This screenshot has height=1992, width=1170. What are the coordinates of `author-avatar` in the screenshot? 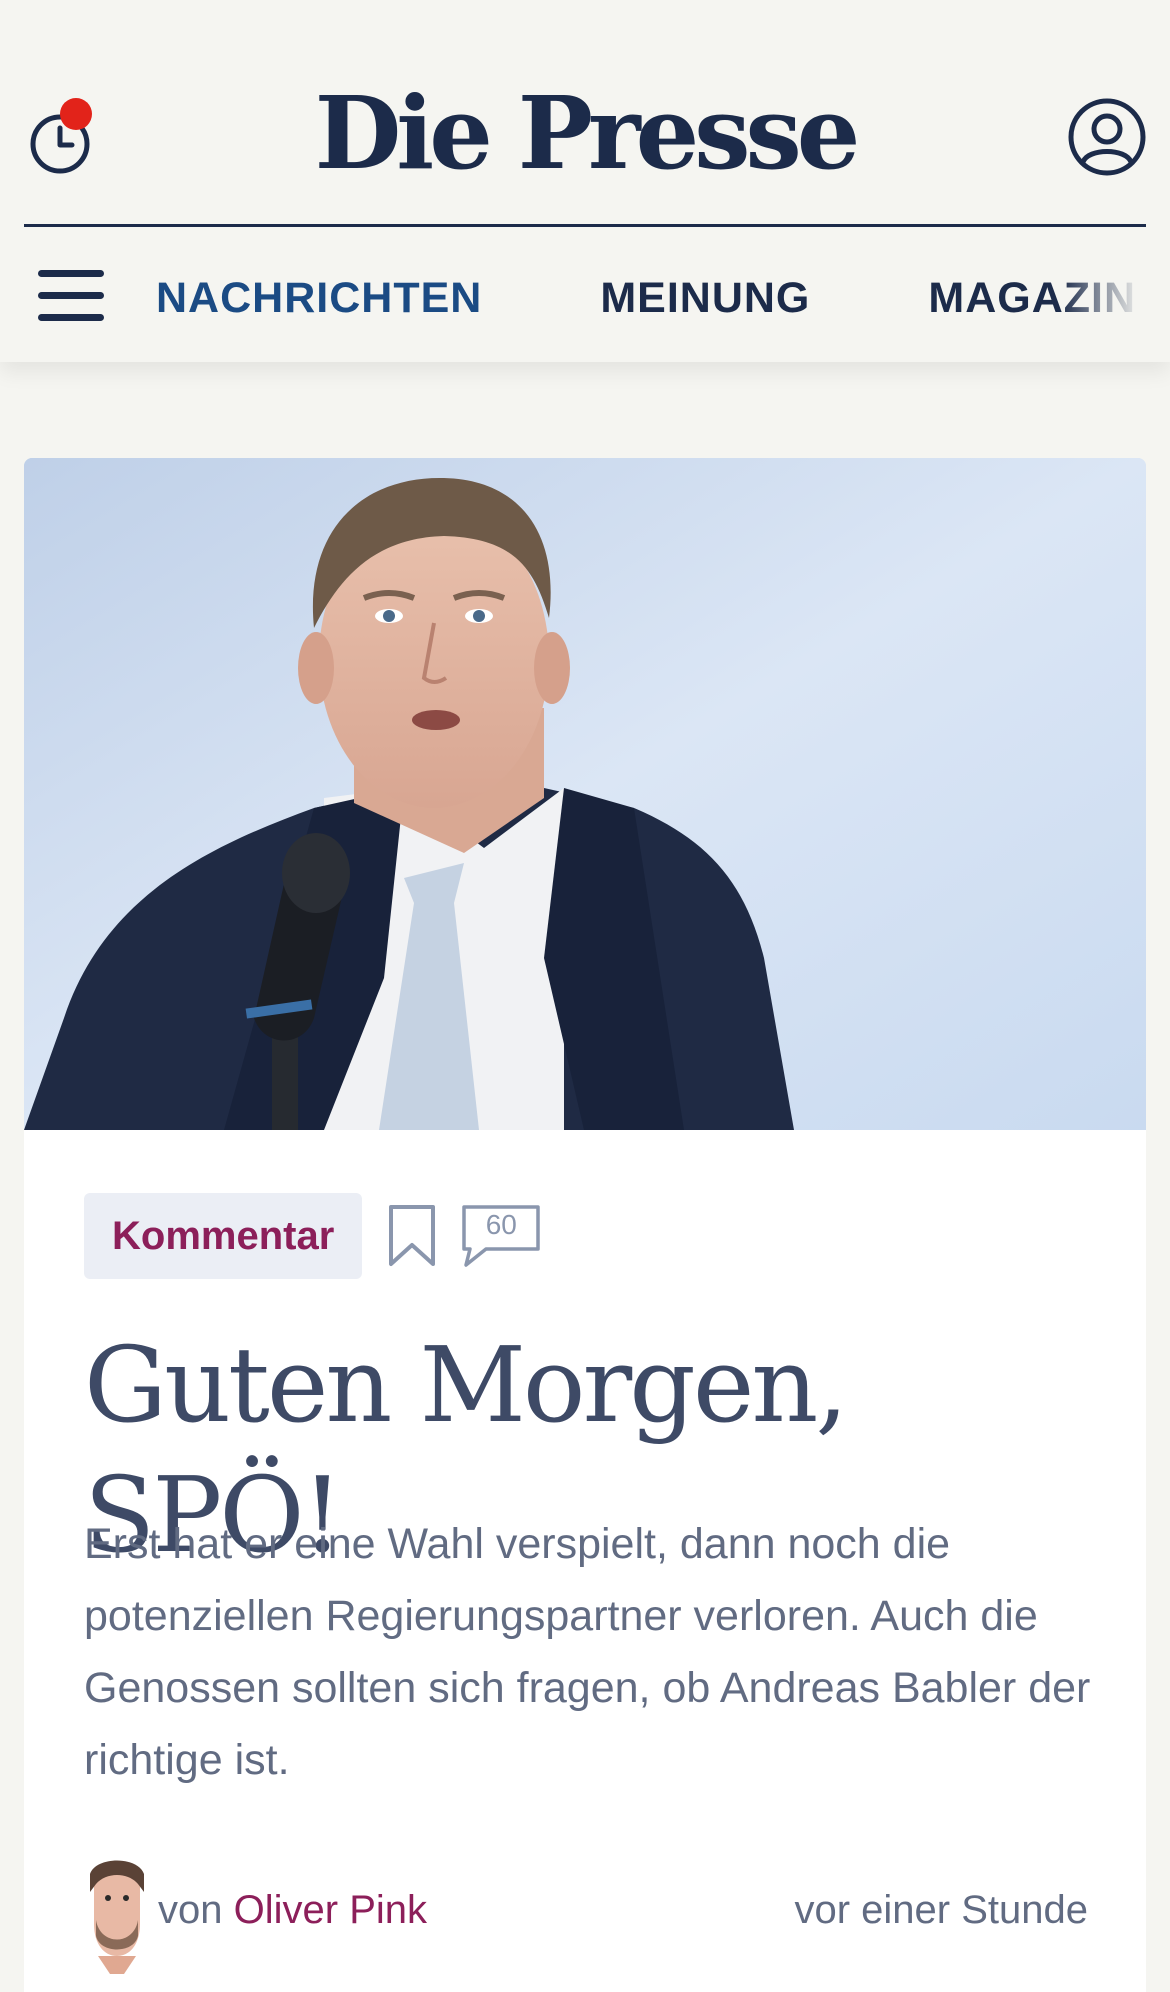 It's located at (117, 1917).